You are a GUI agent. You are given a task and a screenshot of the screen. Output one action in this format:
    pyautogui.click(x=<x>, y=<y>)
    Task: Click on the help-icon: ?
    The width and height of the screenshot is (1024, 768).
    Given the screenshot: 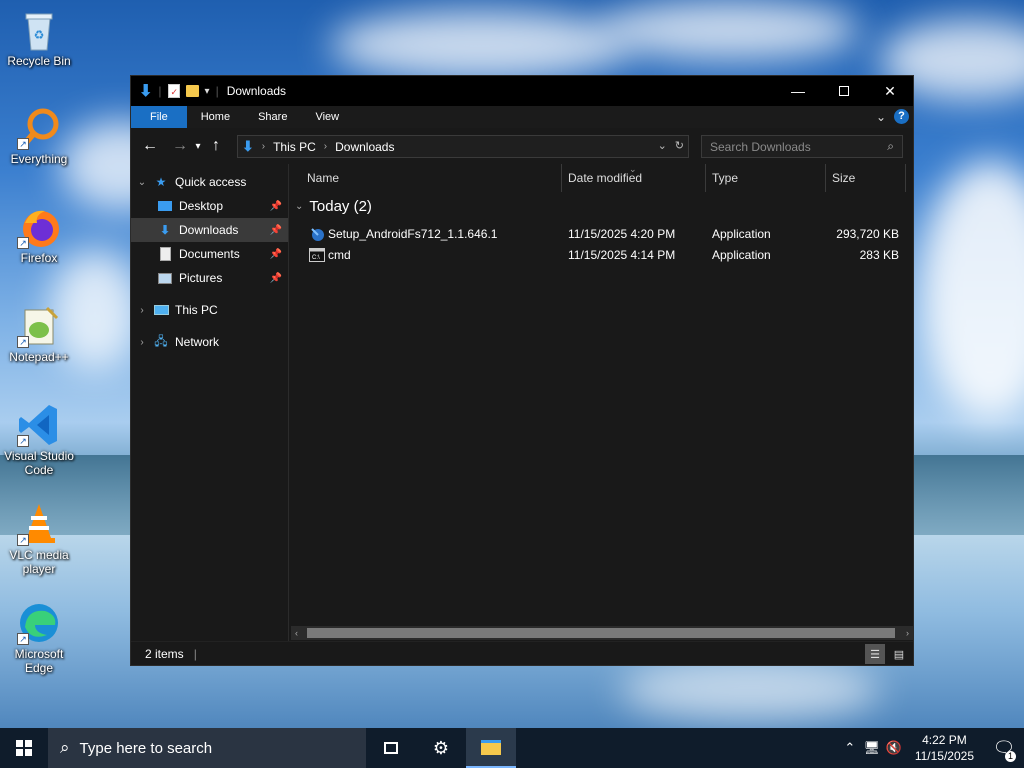 What is the action you would take?
    pyautogui.click(x=901, y=116)
    